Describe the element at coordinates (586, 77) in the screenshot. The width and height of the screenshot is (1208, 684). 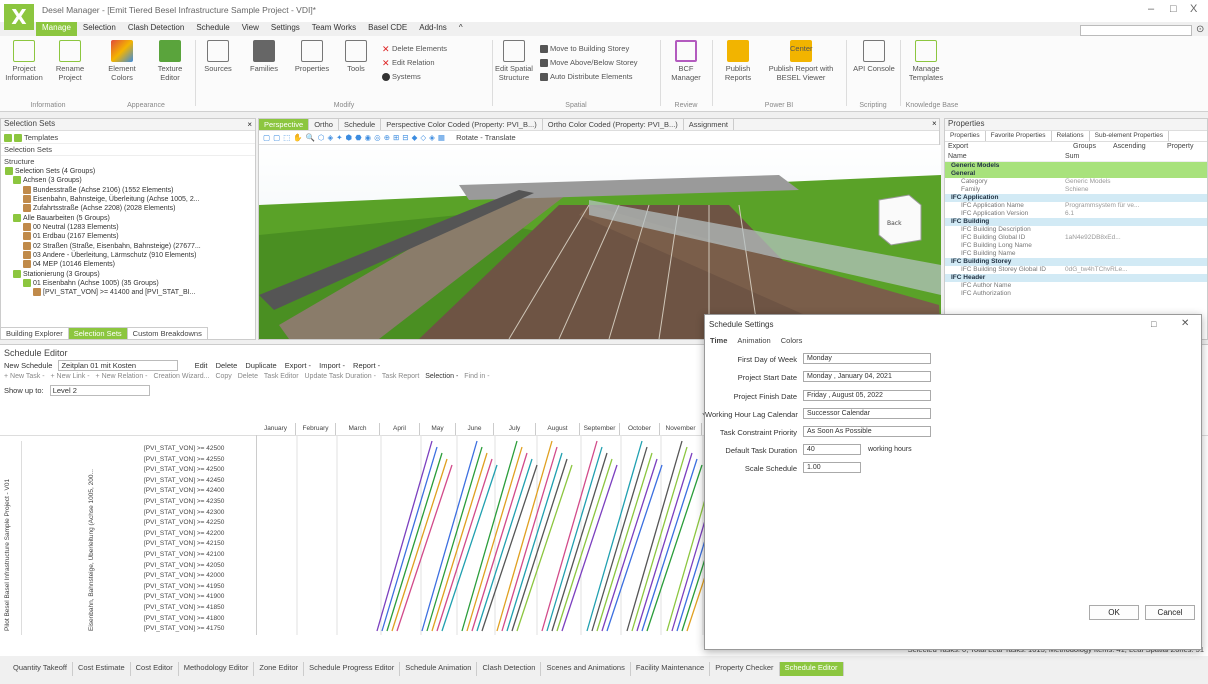
I see `auto-distribute-elements-button: Auto Distribute Elements` at that location.